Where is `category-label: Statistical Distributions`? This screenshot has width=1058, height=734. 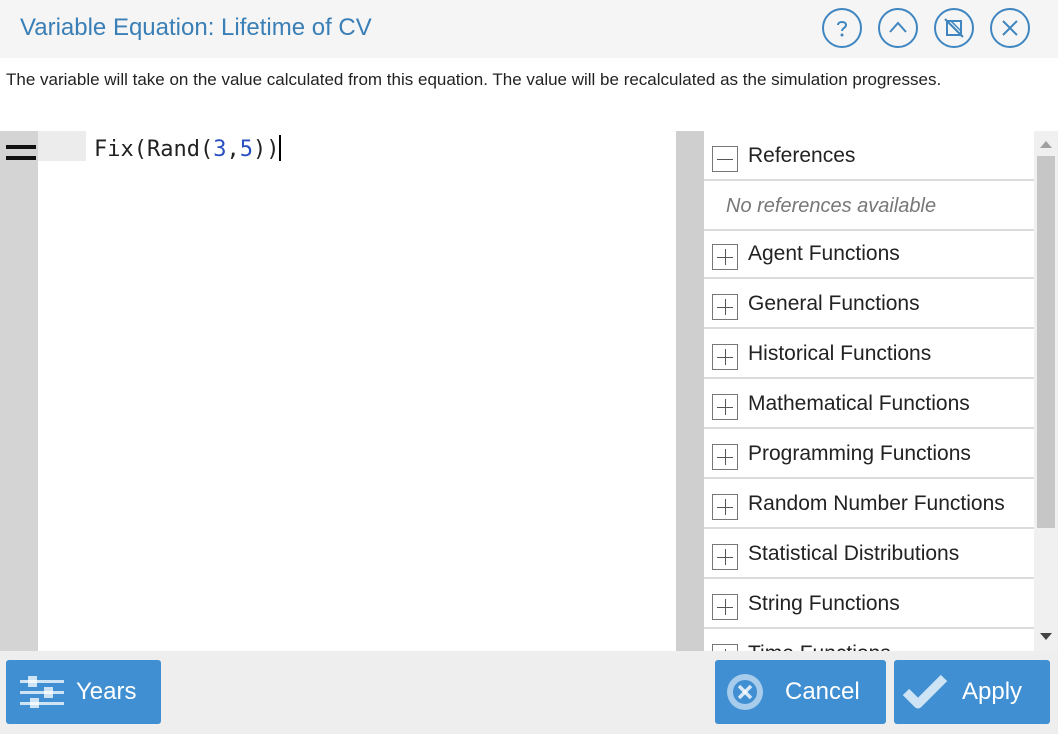 category-label: Statistical Distributions is located at coordinates (854, 553).